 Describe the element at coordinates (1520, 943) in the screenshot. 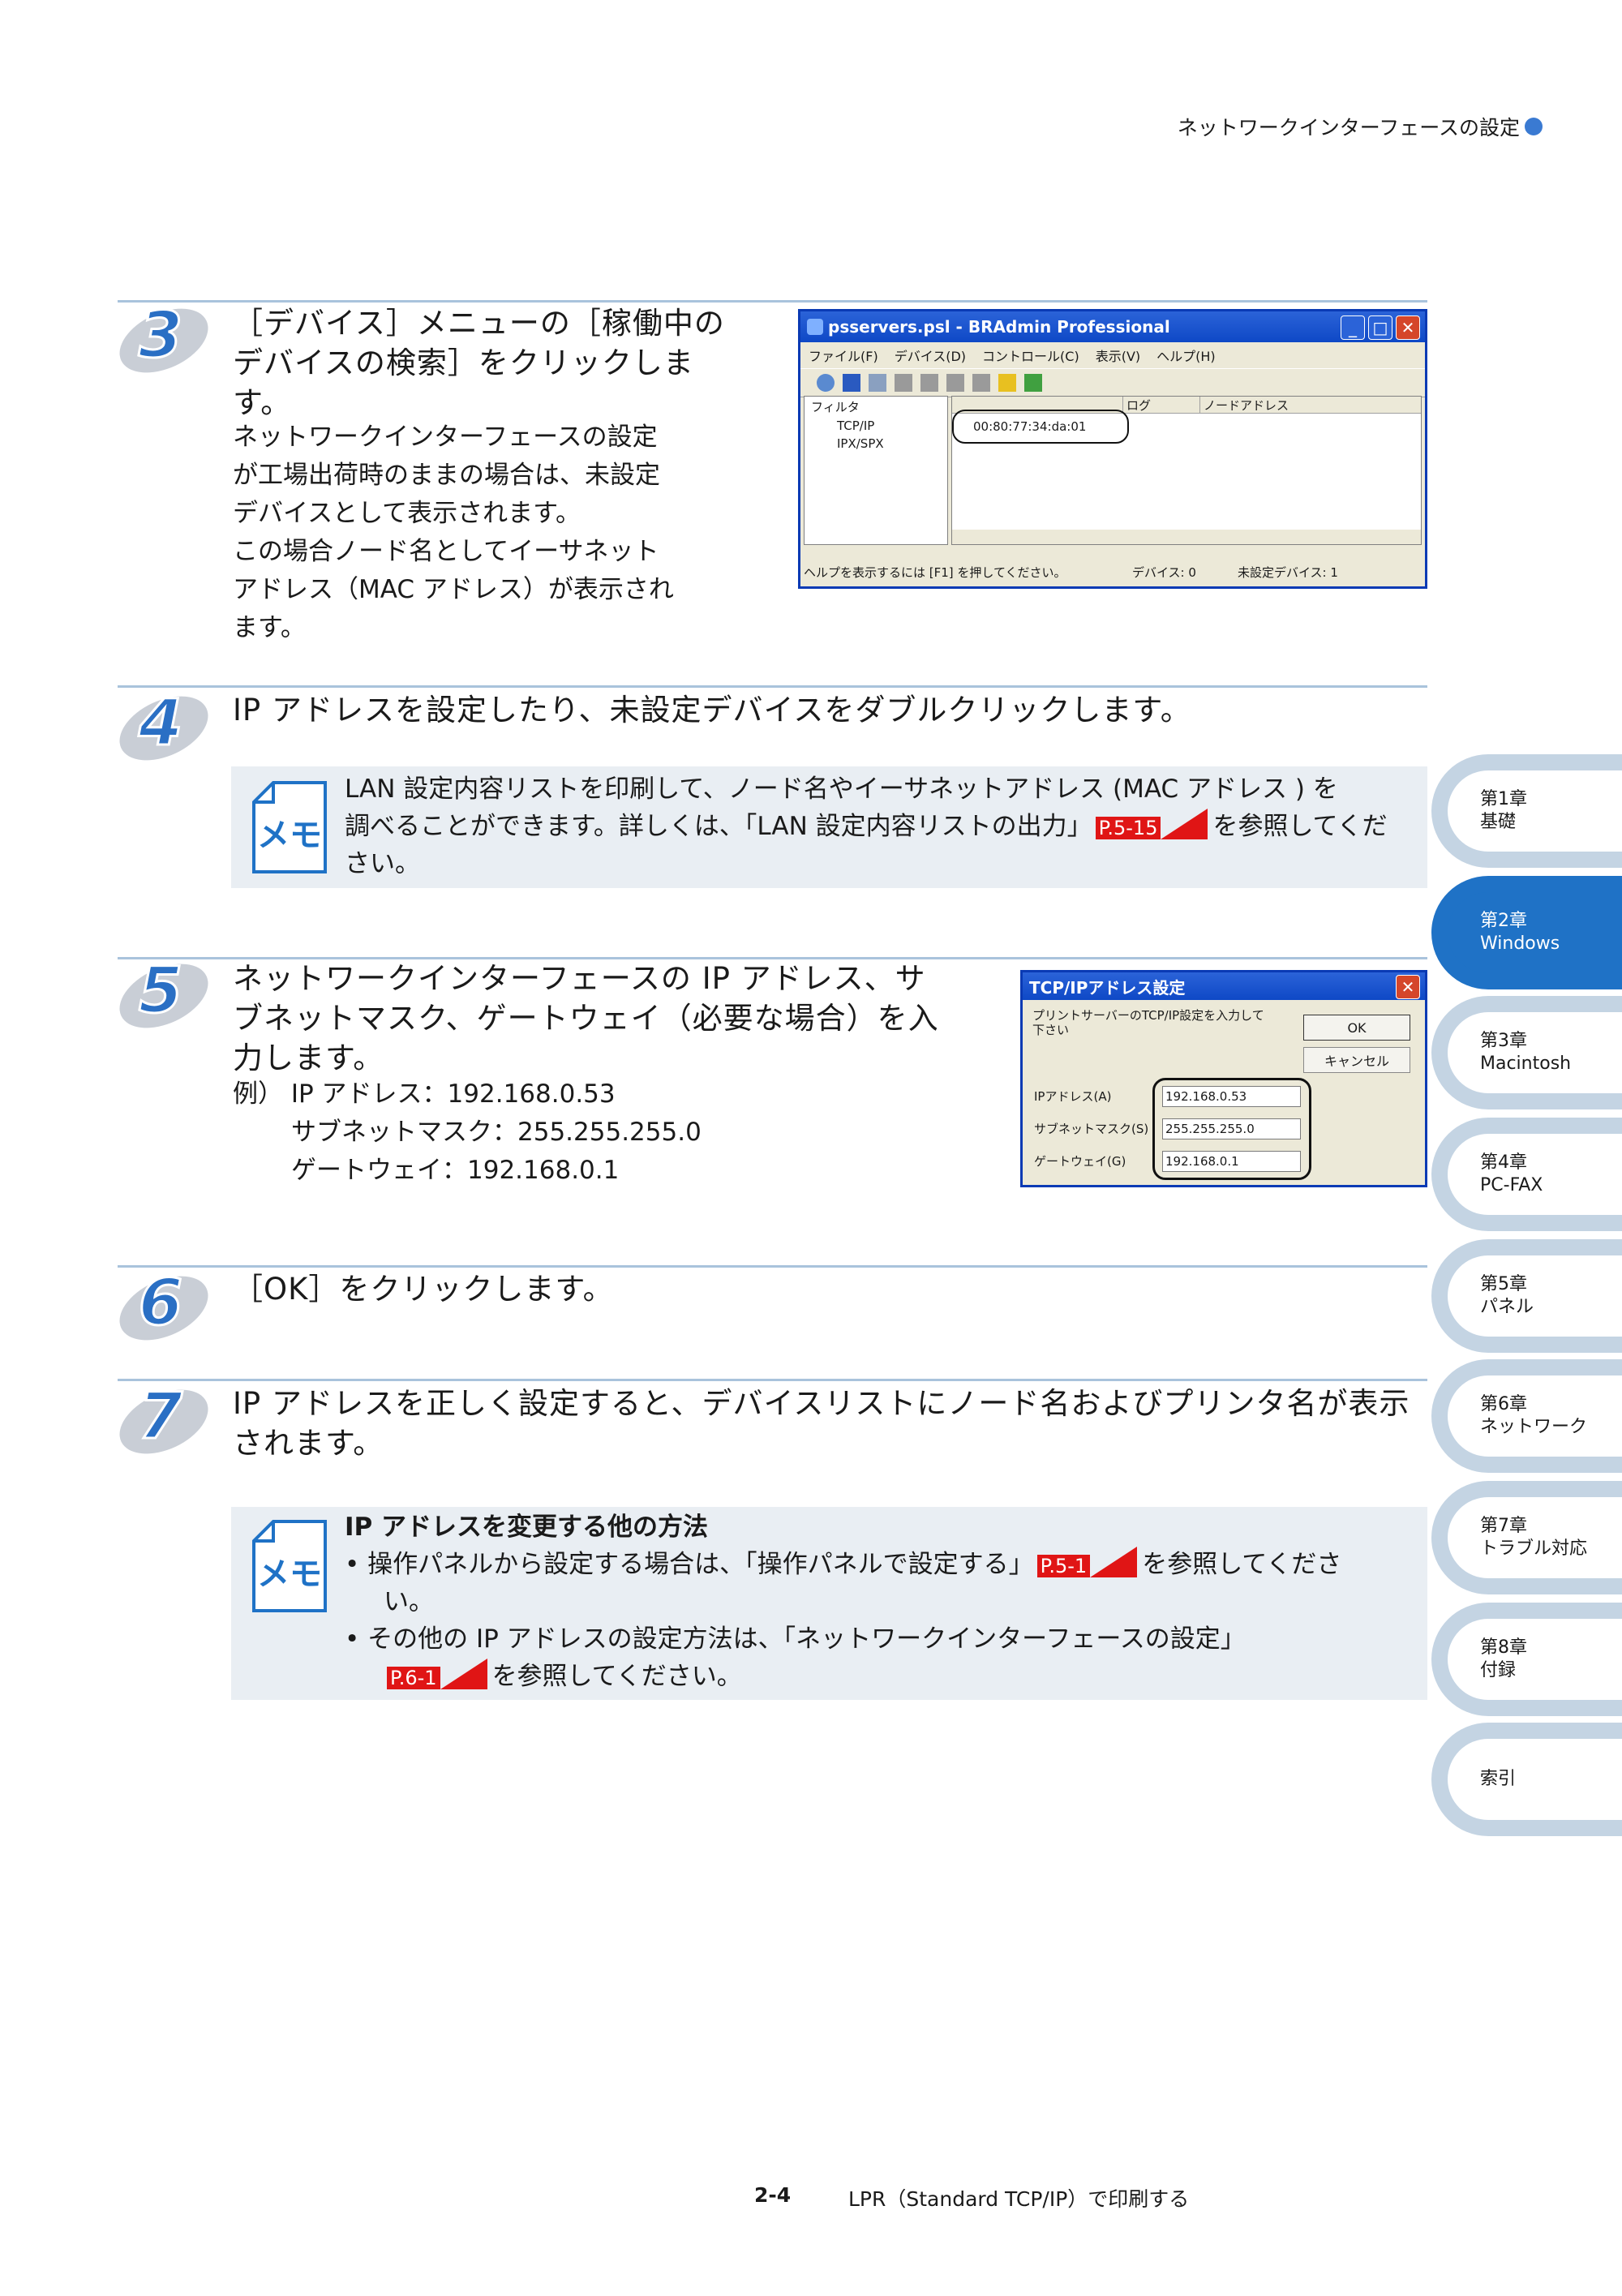

I see `tab-title: Windows` at that location.